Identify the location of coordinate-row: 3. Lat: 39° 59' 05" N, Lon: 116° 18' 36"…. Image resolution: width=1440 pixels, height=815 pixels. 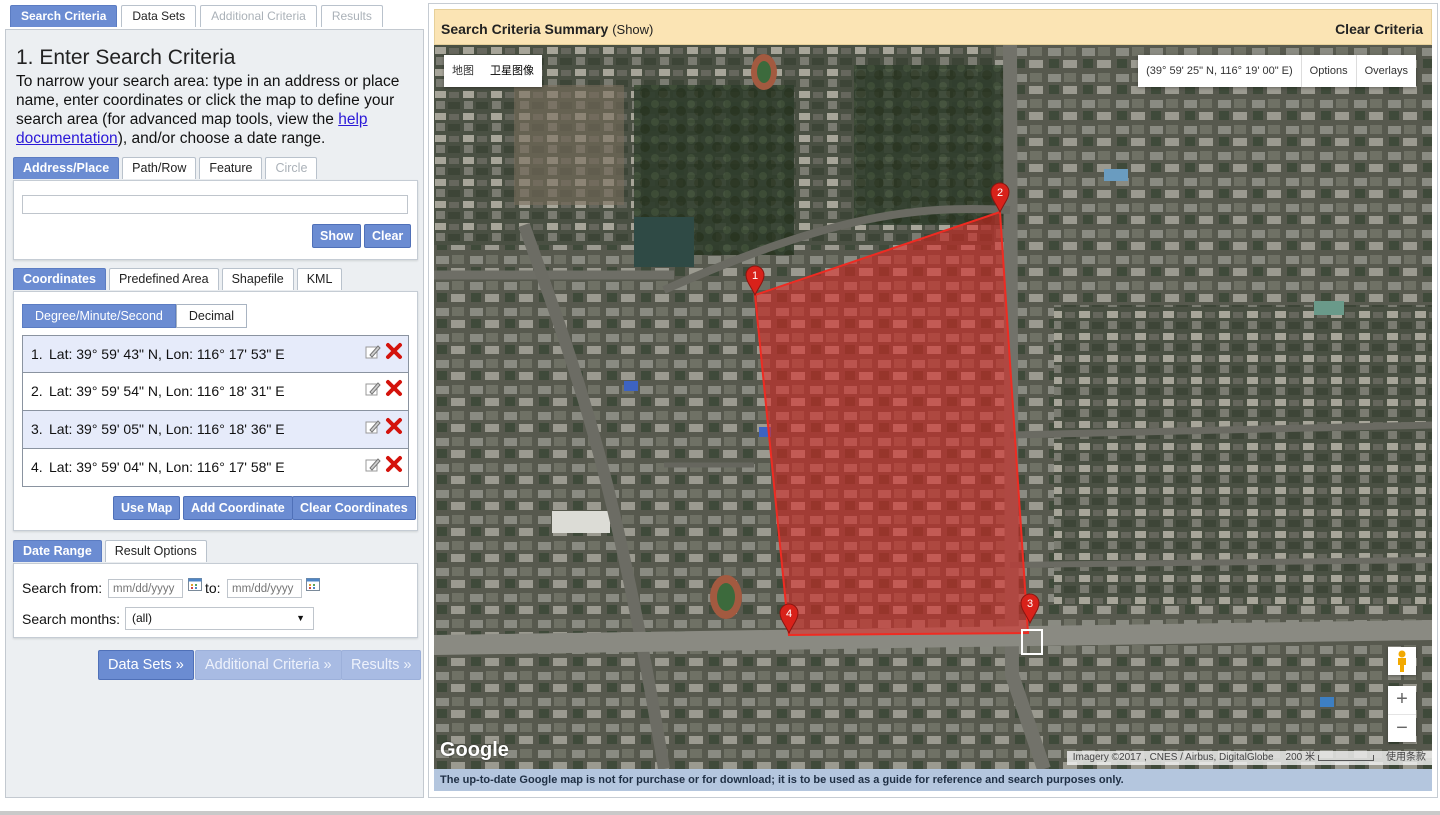
(215, 430).